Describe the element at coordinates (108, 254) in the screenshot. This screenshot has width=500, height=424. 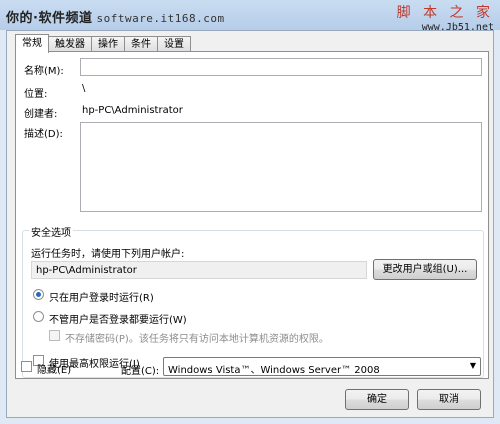
I see `run-as-label: 运行任务时，请使用下列用户帐户:` at that location.